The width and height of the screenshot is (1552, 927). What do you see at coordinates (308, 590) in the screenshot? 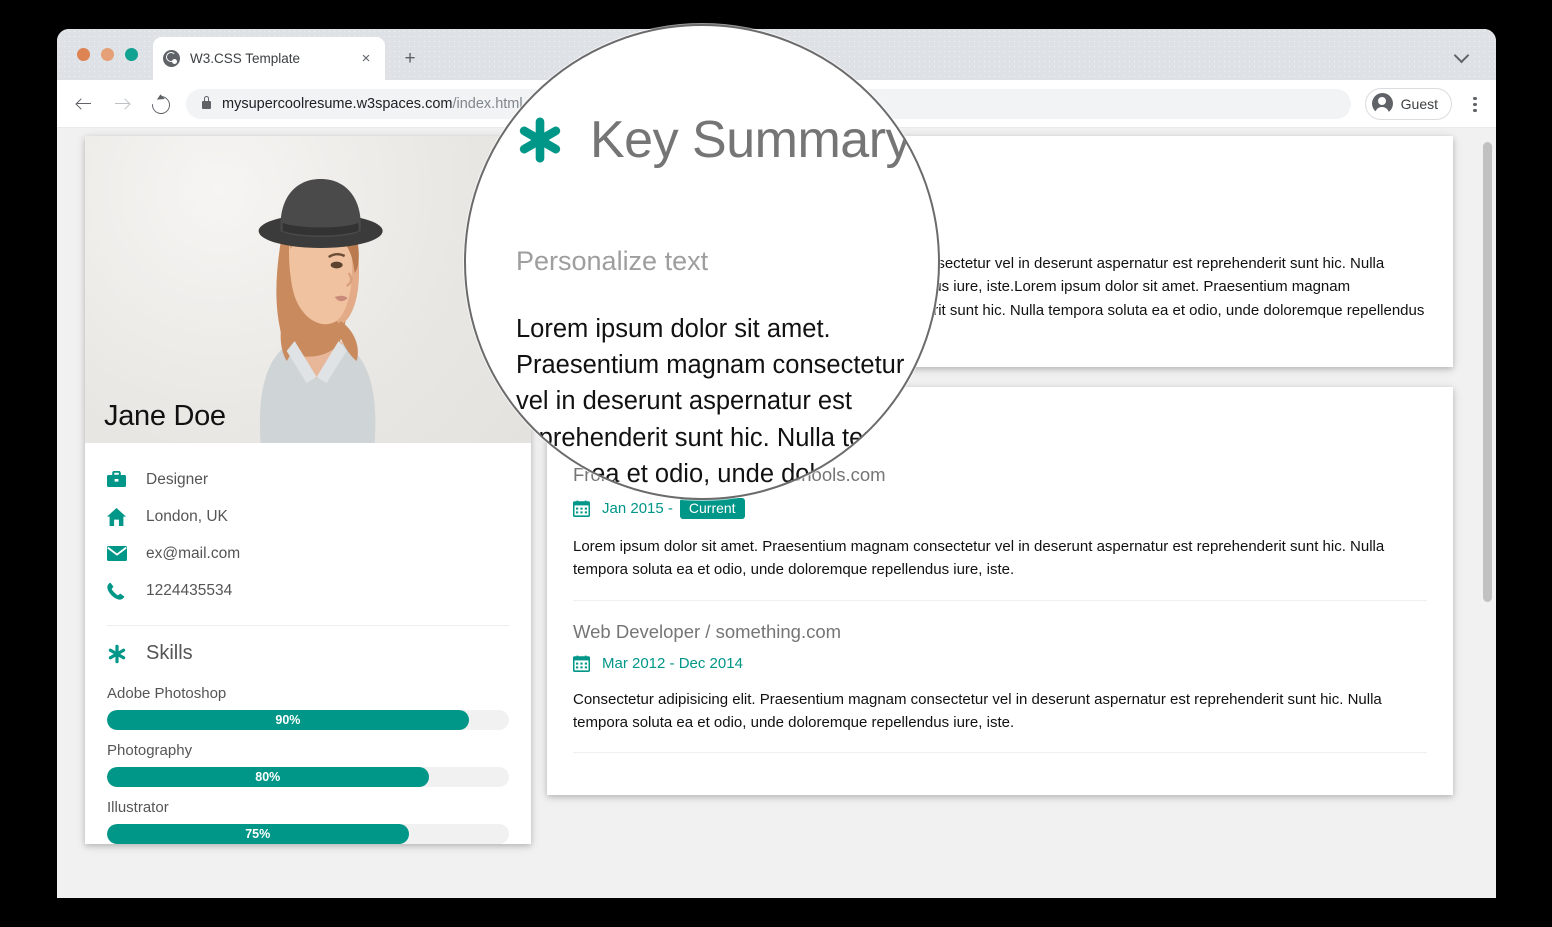
I see `contact-row-phone: 1224435534` at bounding box center [308, 590].